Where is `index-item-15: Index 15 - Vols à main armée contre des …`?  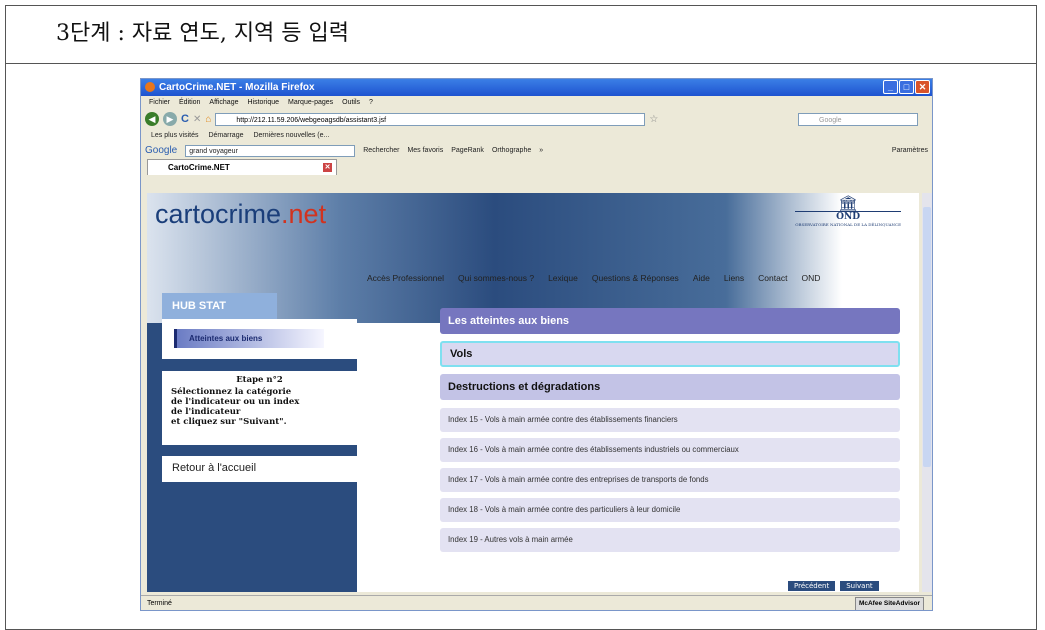 index-item-15: Index 15 - Vols à main armée contre des … is located at coordinates (670, 420).